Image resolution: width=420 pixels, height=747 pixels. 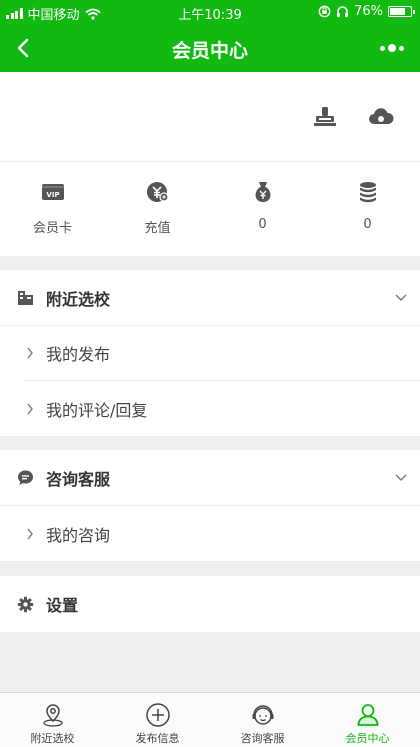 What do you see at coordinates (52, 738) in the screenshot?
I see `tab-label: 附近选校` at bounding box center [52, 738].